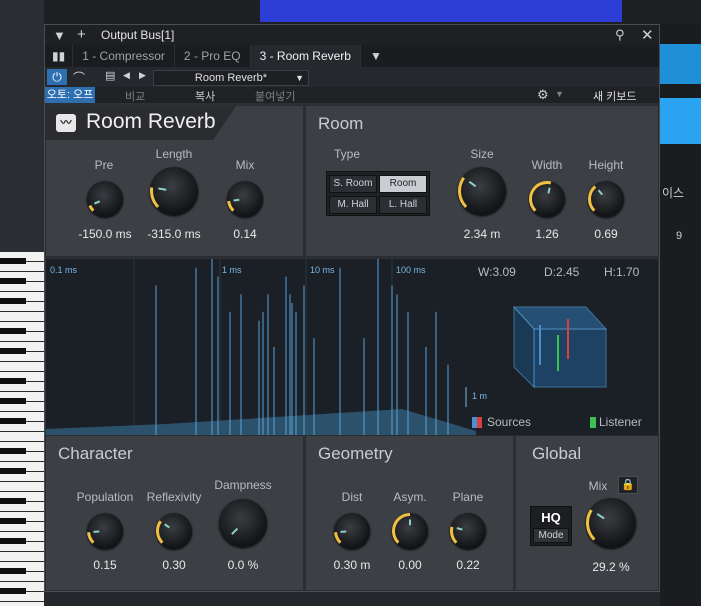 Image resolution: width=701 pixels, height=606 pixels. Describe the element at coordinates (205, 96) in the screenshot. I see `copy-button: 복사` at that location.